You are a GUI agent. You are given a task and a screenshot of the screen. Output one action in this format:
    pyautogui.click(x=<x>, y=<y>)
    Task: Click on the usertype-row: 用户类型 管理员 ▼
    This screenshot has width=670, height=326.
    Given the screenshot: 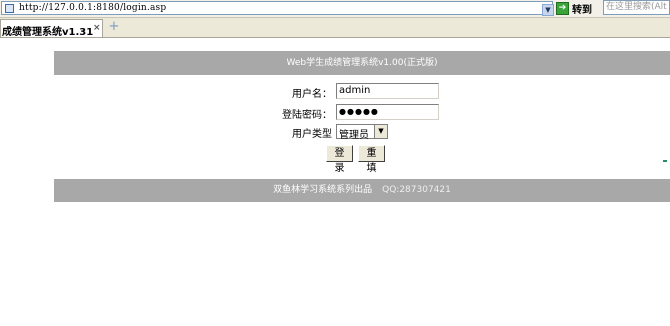 What is the action you would take?
    pyautogui.click(x=335, y=132)
    